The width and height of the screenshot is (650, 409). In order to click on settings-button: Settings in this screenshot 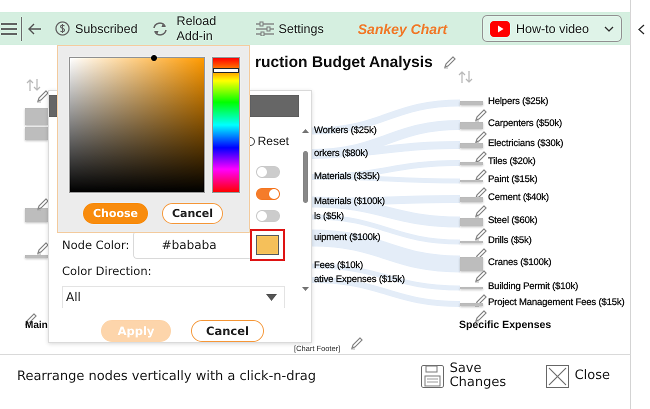, I will do `click(290, 28)`.